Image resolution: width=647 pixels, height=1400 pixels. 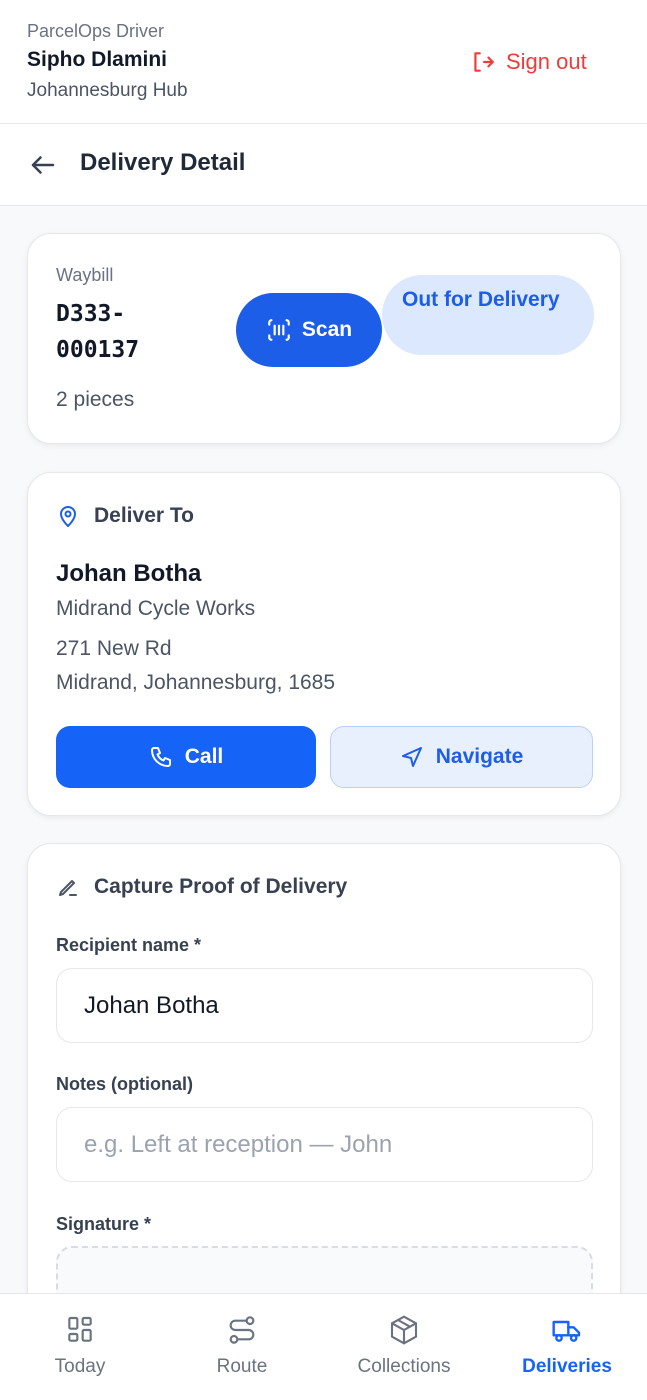 I want to click on scan-button: Scan, so click(x=309, y=330).